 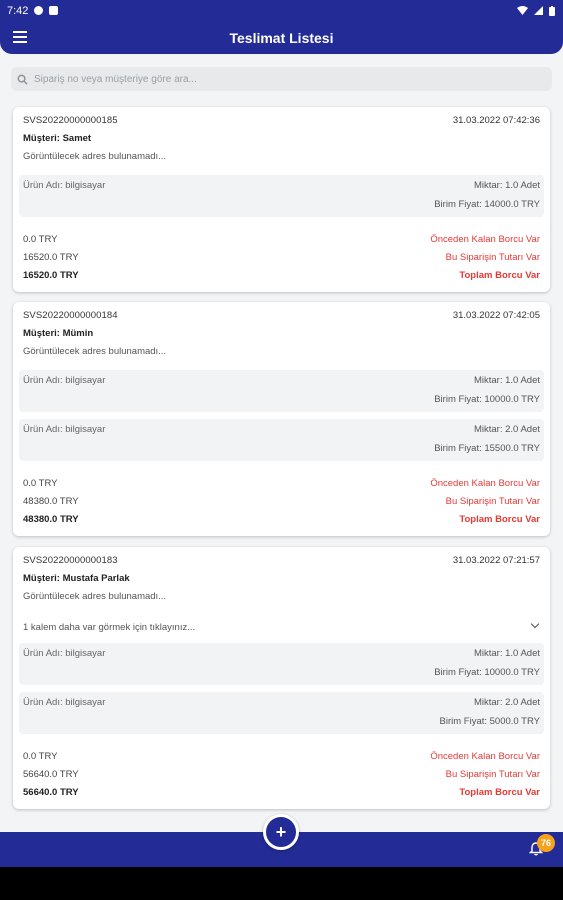 What do you see at coordinates (496, 120) in the screenshot?
I see `order-date: 31.03.2022 07:42:36` at bounding box center [496, 120].